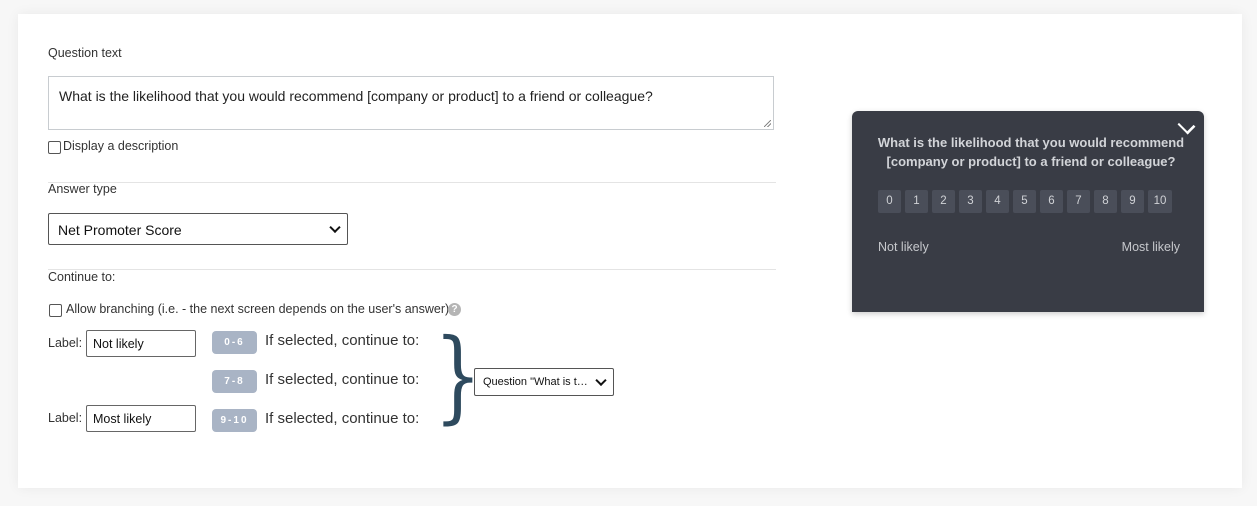  What do you see at coordinates (118, 344) in the screenshot?
I see `low-label-value: Not likely` at bounding box center [118, 344].